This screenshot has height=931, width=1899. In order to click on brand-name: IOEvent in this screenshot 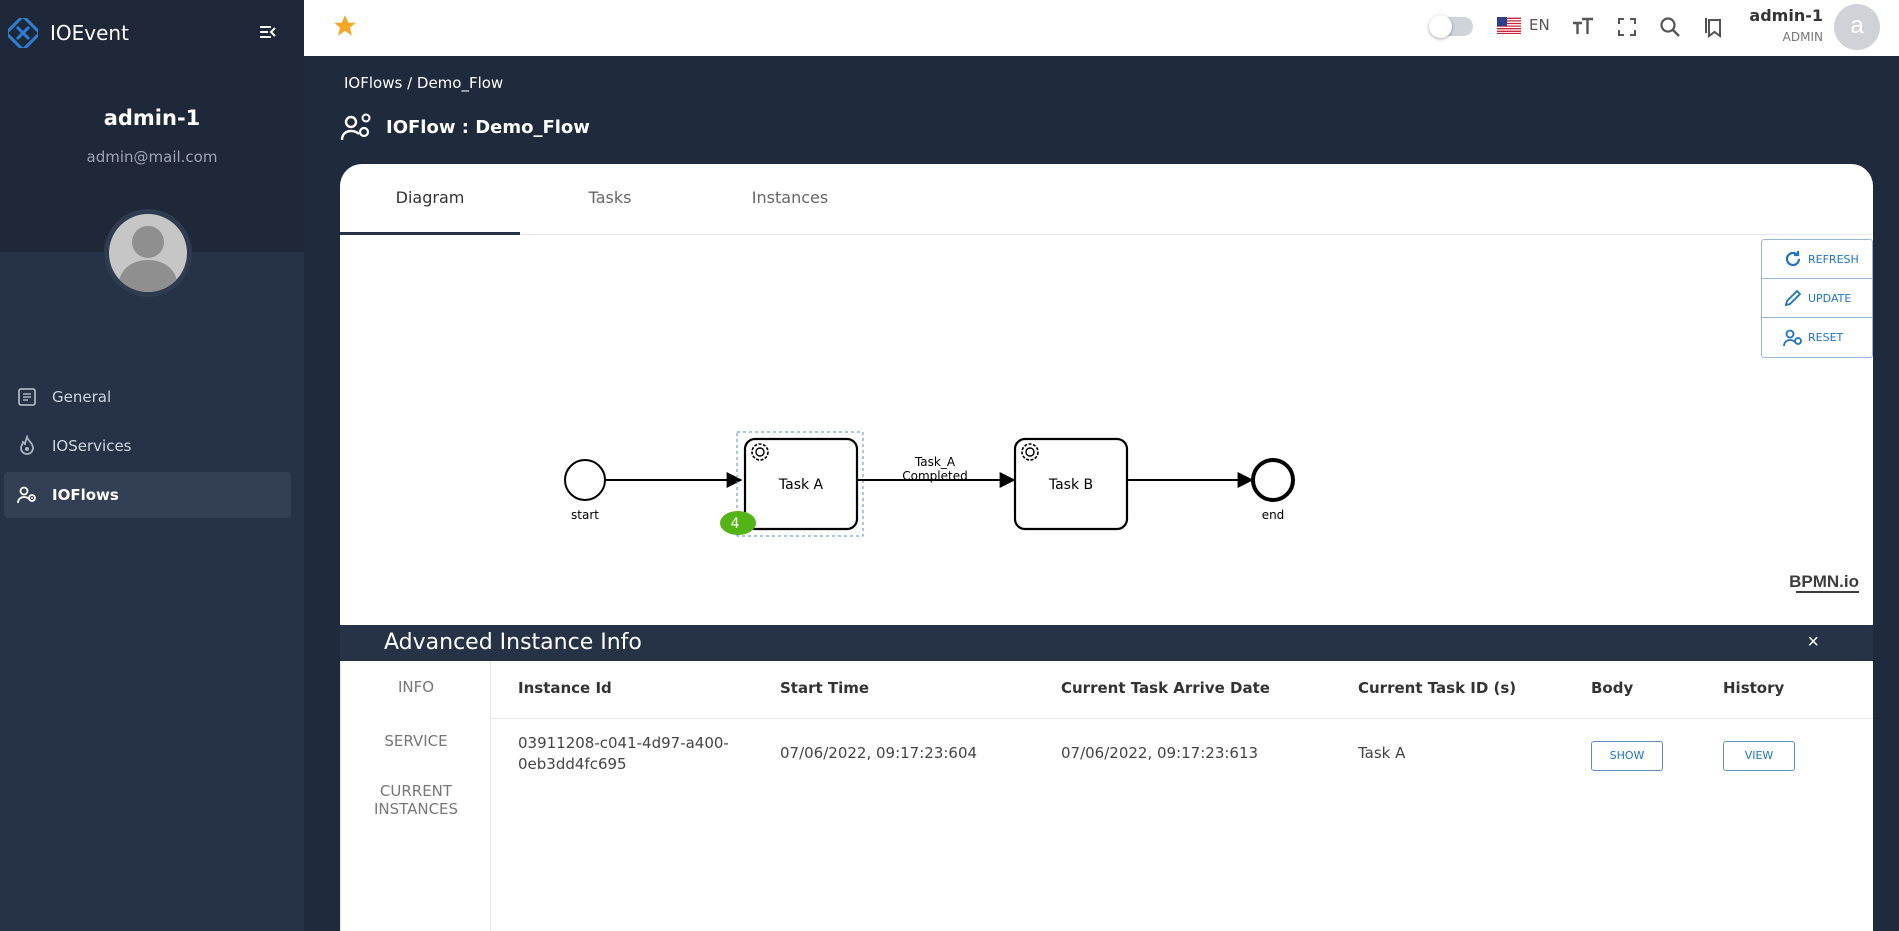, I will do `click(89, 33)`.